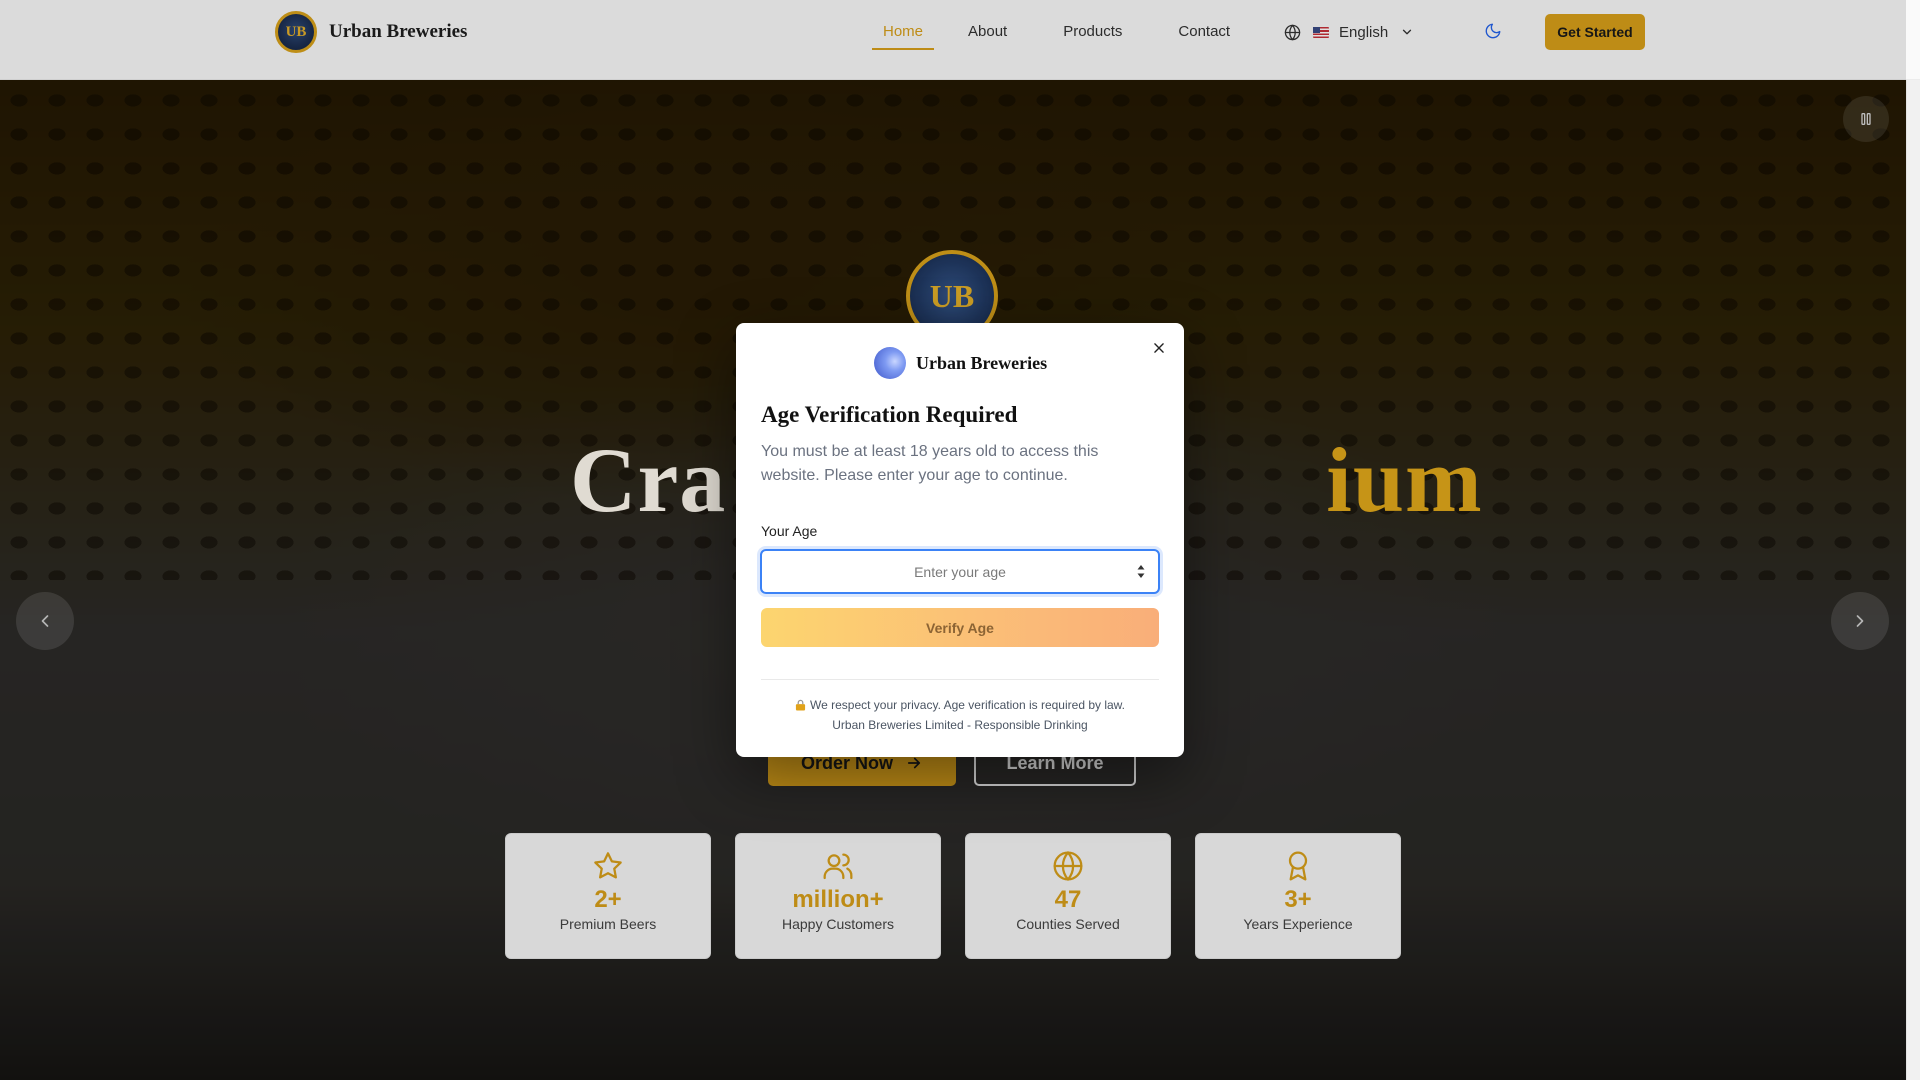  What do you see at coordinates (960, 627) in the screenshot?
I see `verify-age-button: Verify Age` at bounding box center [960, 627].